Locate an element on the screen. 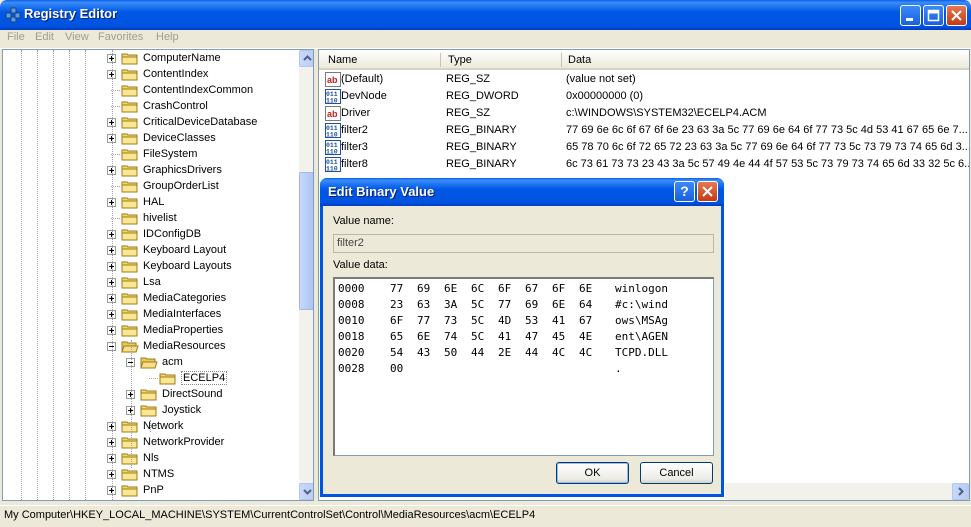 The width and height of the screenshot is (971, 527). tree-item-label: ComputerName is located at coordinates (182, 58).